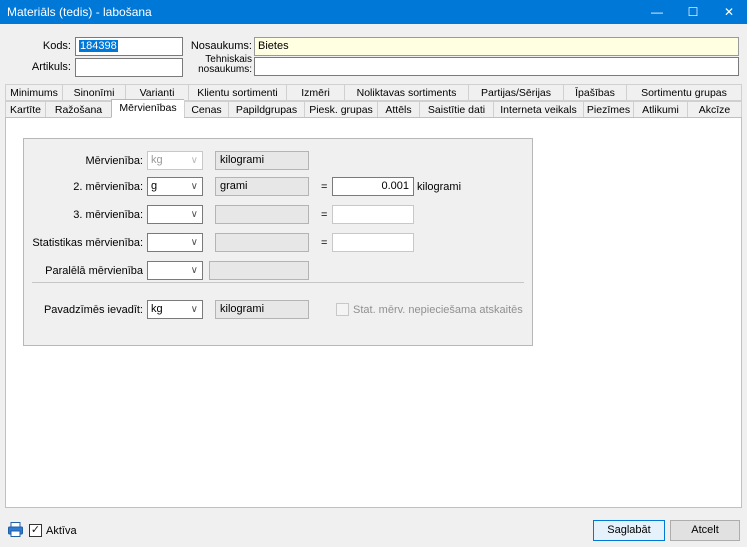  What do you see at coordinates (25, 109) in the screenshot?
I see `tab-kartite: Kartīte` at bounding box center [25, 109].